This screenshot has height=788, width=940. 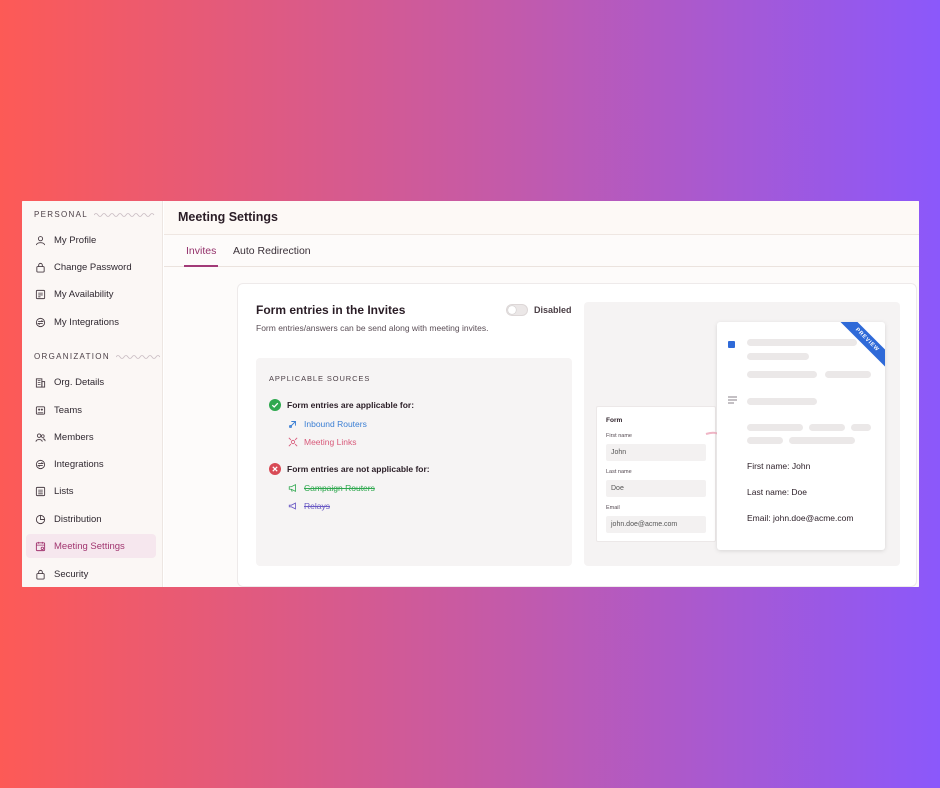 What do you see at coordinates (553, 310) in the screenshot?
I see `toggle-label: Disabled` at bounding box center [553, 310].